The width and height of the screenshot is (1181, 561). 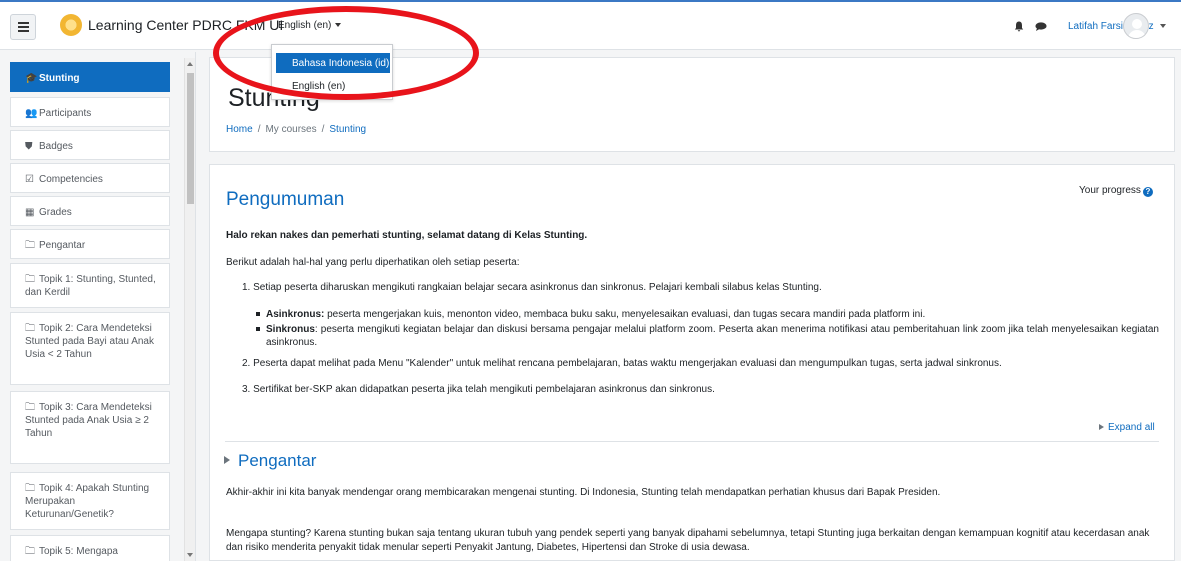 What do you see at coordinates (1041, 26) in the screenshot?
I see `chat-icon` at bounding box center [1041, 26].